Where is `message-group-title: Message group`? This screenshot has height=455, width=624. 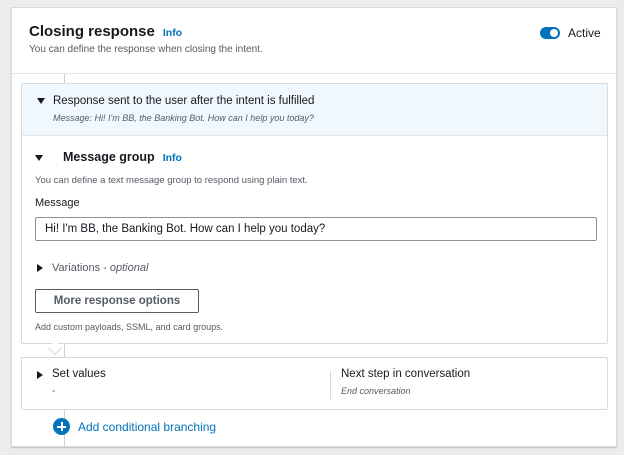 message-group-title: Message group is located at coordinates (109, 157).